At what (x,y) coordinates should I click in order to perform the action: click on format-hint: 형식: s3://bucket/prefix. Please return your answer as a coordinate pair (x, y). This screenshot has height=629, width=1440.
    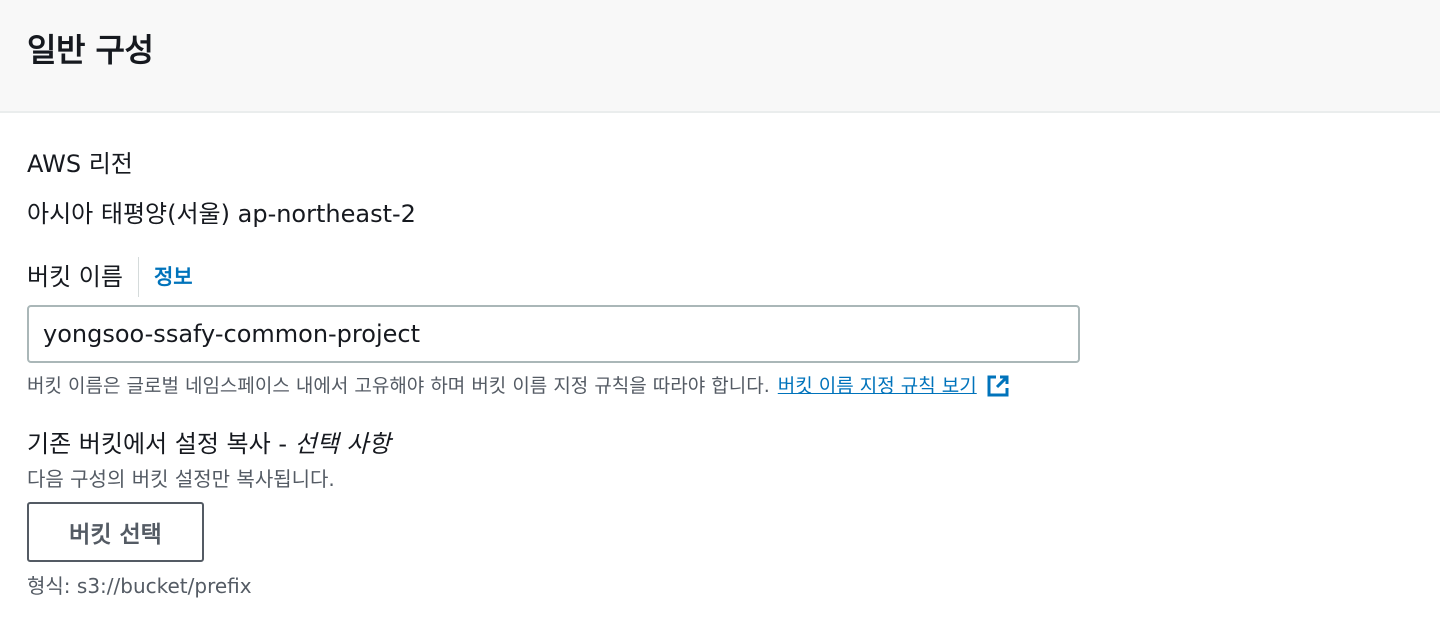
    Looking at the image, I should click on (139, 586).